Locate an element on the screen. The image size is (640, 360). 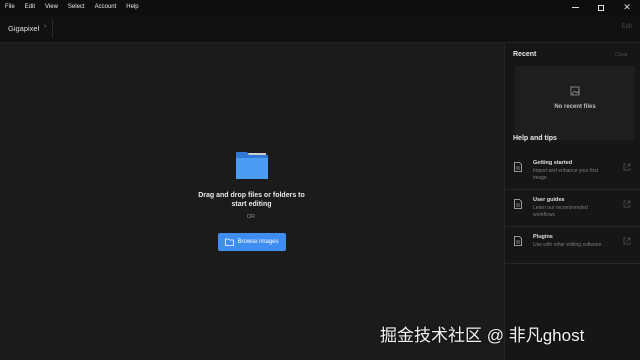
menu-file: File is located at coordinates (10, 7).